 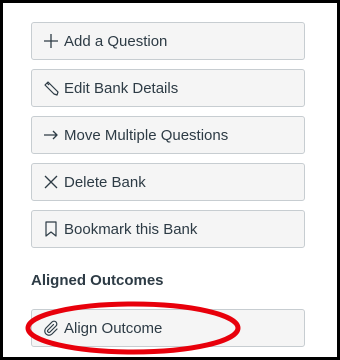 What do you see at coordinates (51, 88) in the screenshot?
I see `pencil-icon` at bounding box center [51, 88].